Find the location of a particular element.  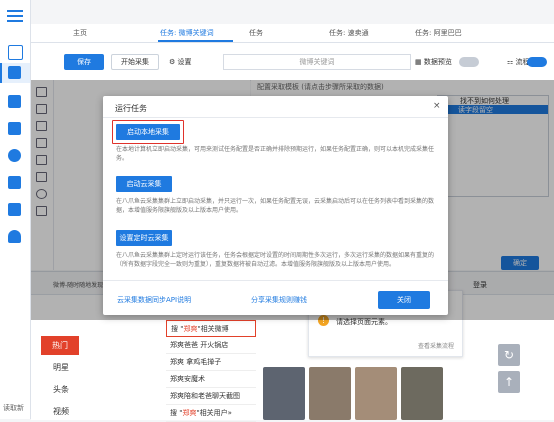

suggestion-item: 搜 "郑爽"相关用户» is located at coordinates (211, 413).